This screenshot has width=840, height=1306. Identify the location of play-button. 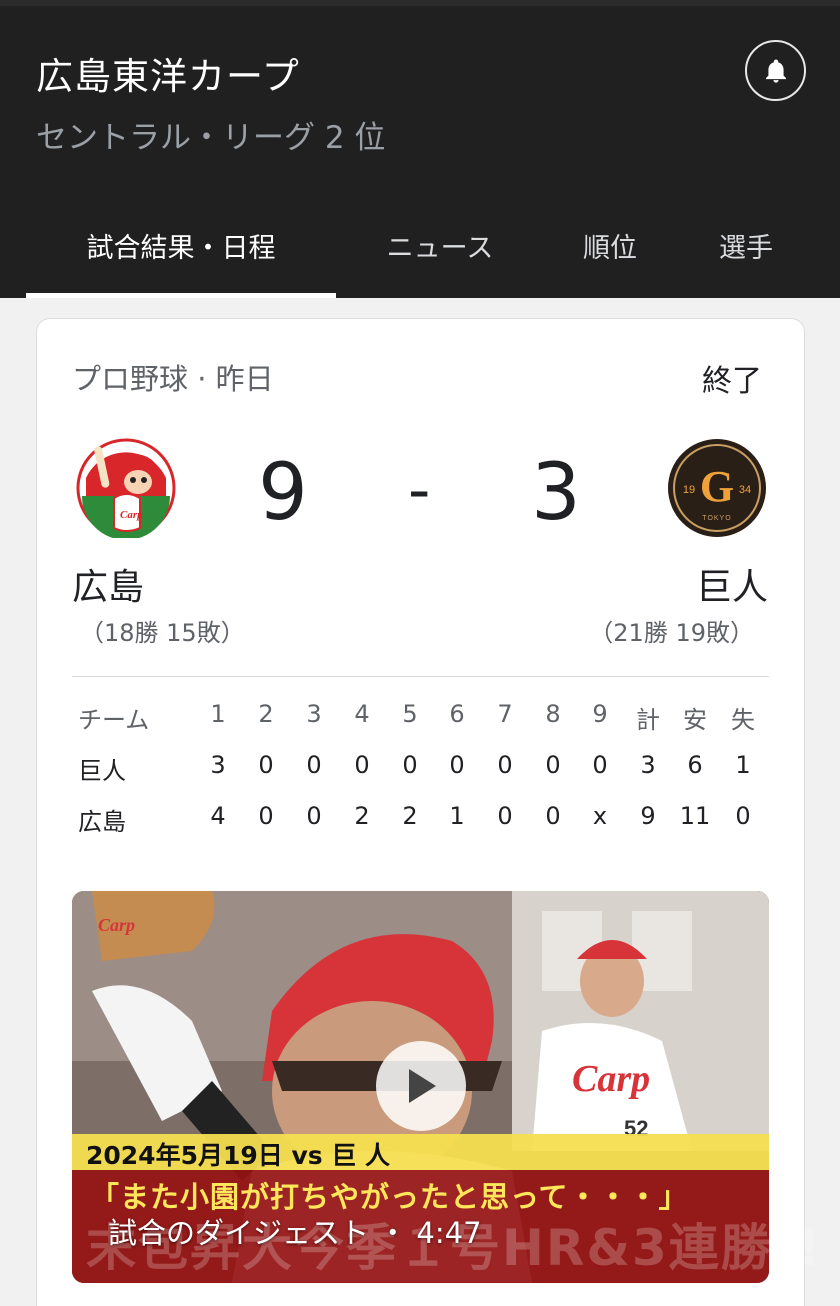
(421, 1086).